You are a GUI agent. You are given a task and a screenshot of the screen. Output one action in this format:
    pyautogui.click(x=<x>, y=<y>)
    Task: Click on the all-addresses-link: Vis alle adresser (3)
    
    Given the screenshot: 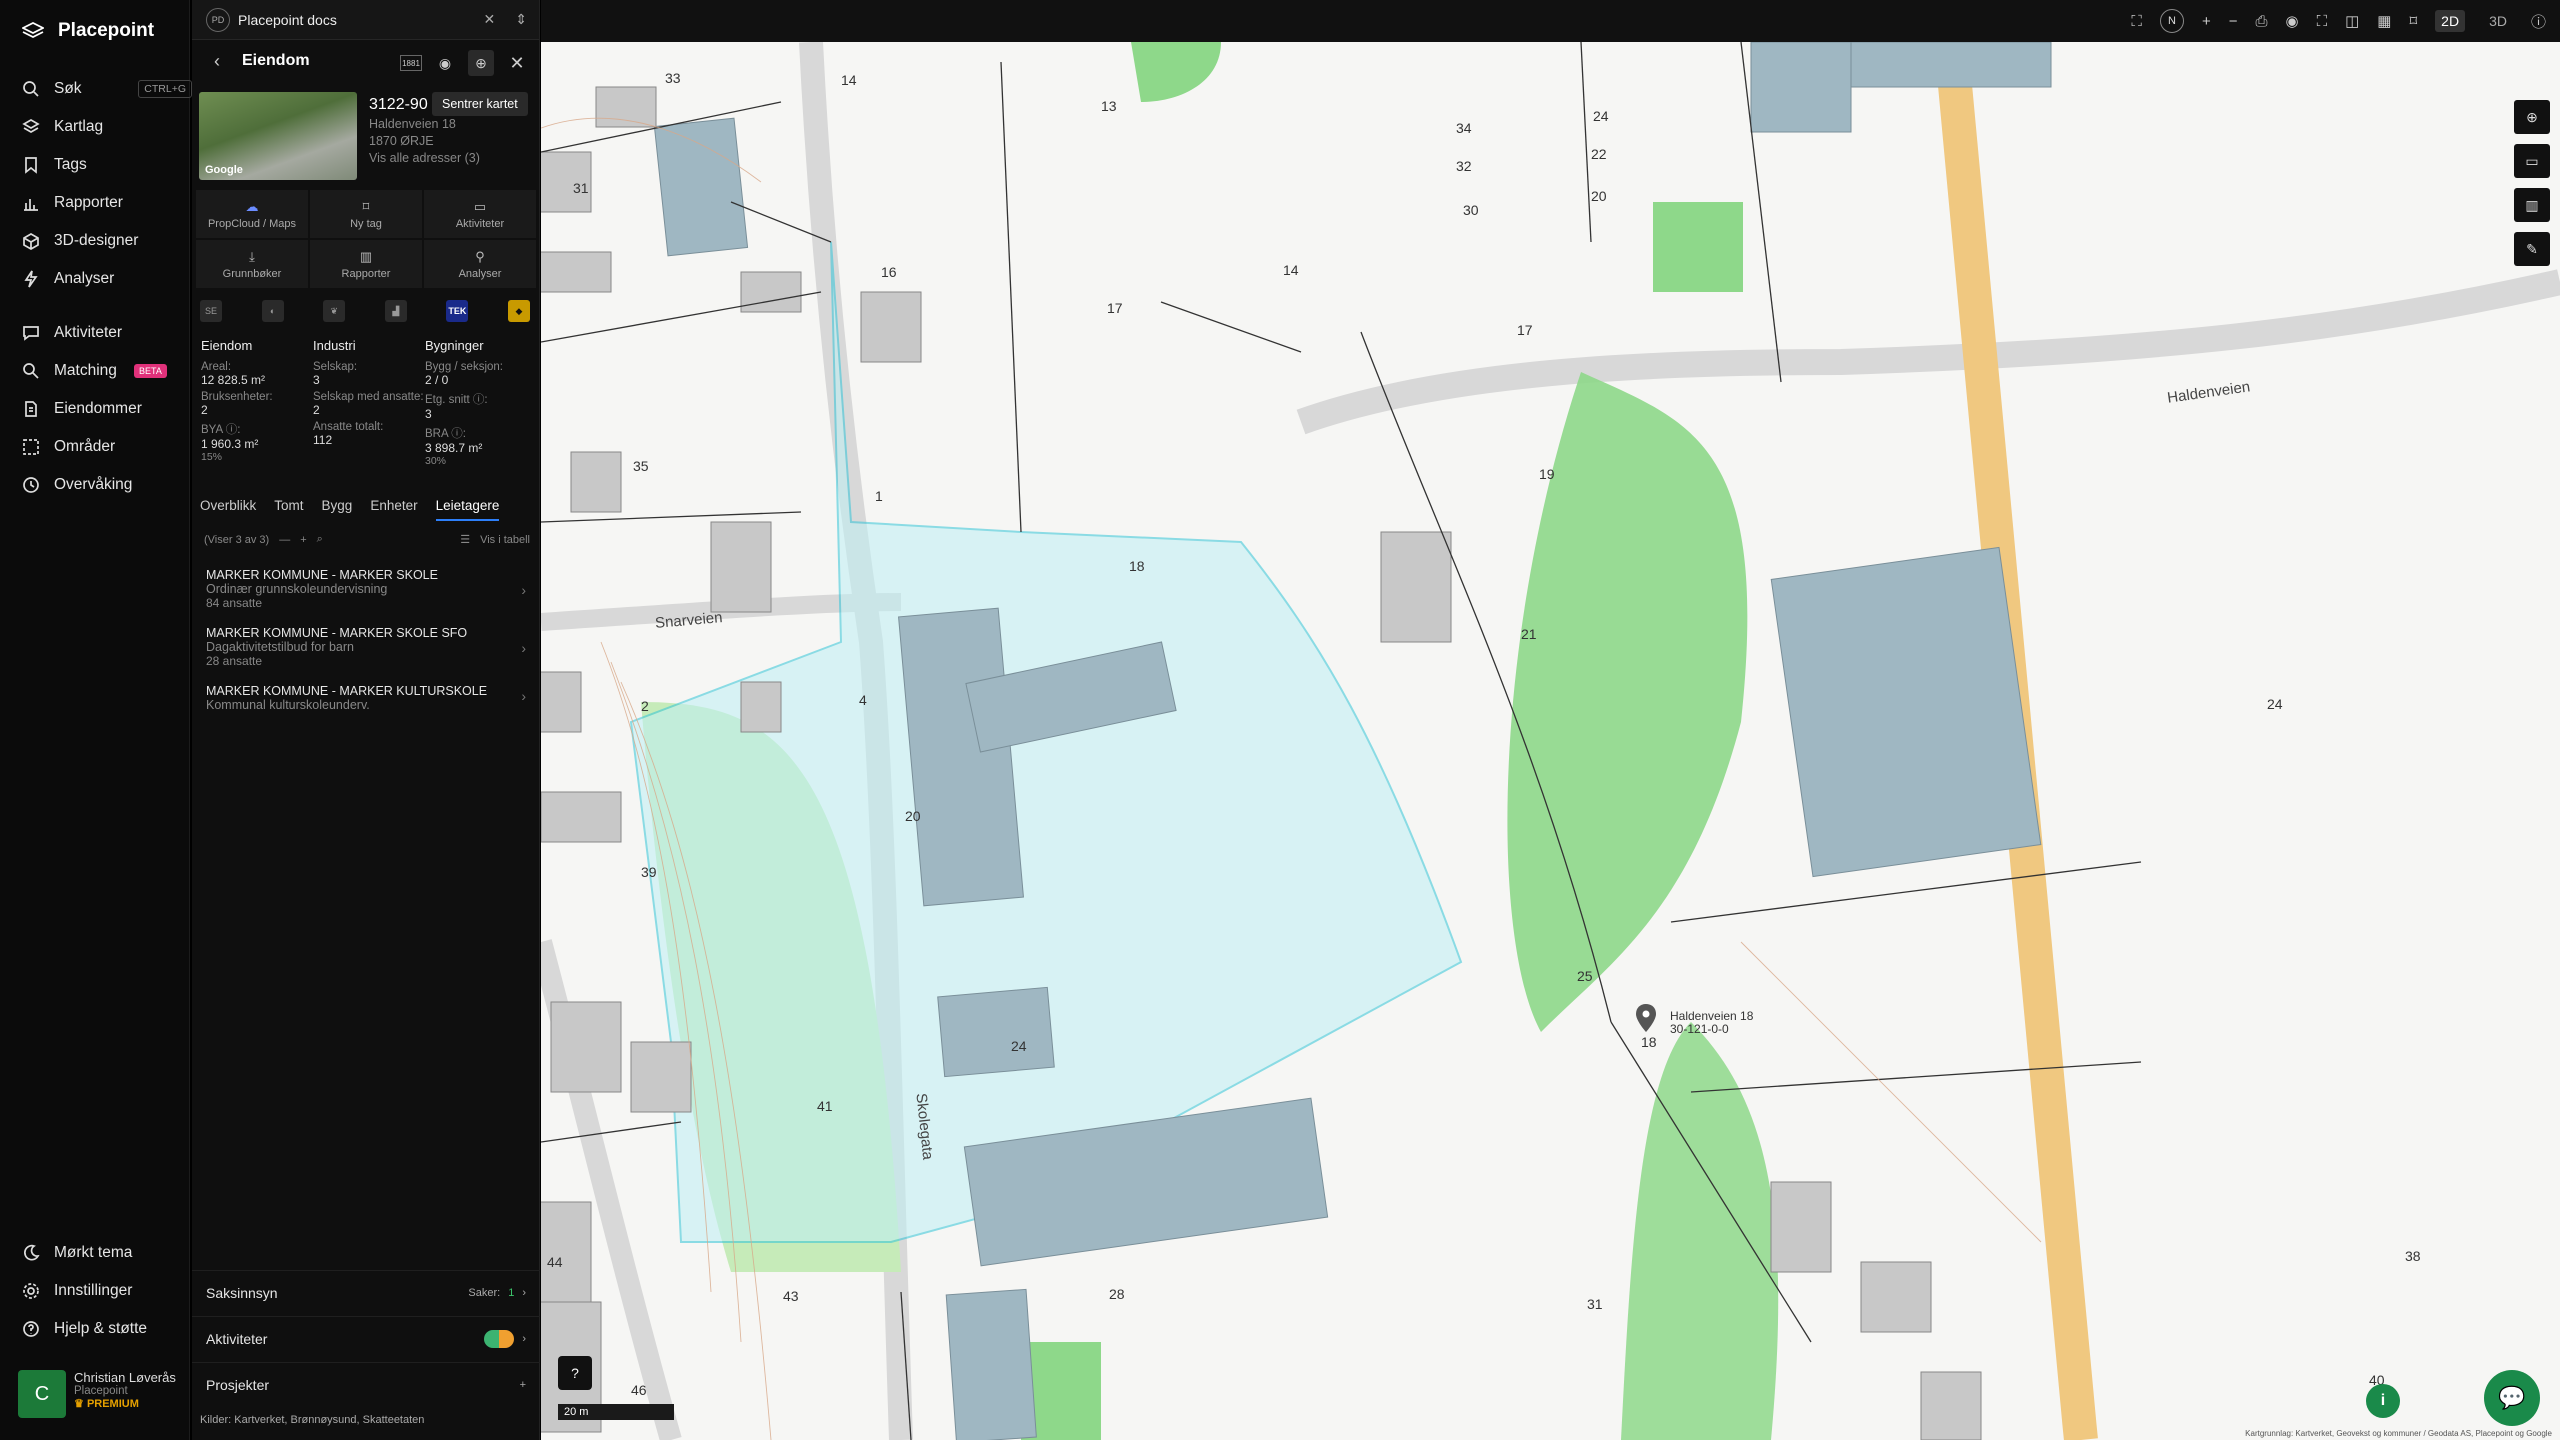 What is the action you would take?
    pyautogui.click(x=449, y=158)
    